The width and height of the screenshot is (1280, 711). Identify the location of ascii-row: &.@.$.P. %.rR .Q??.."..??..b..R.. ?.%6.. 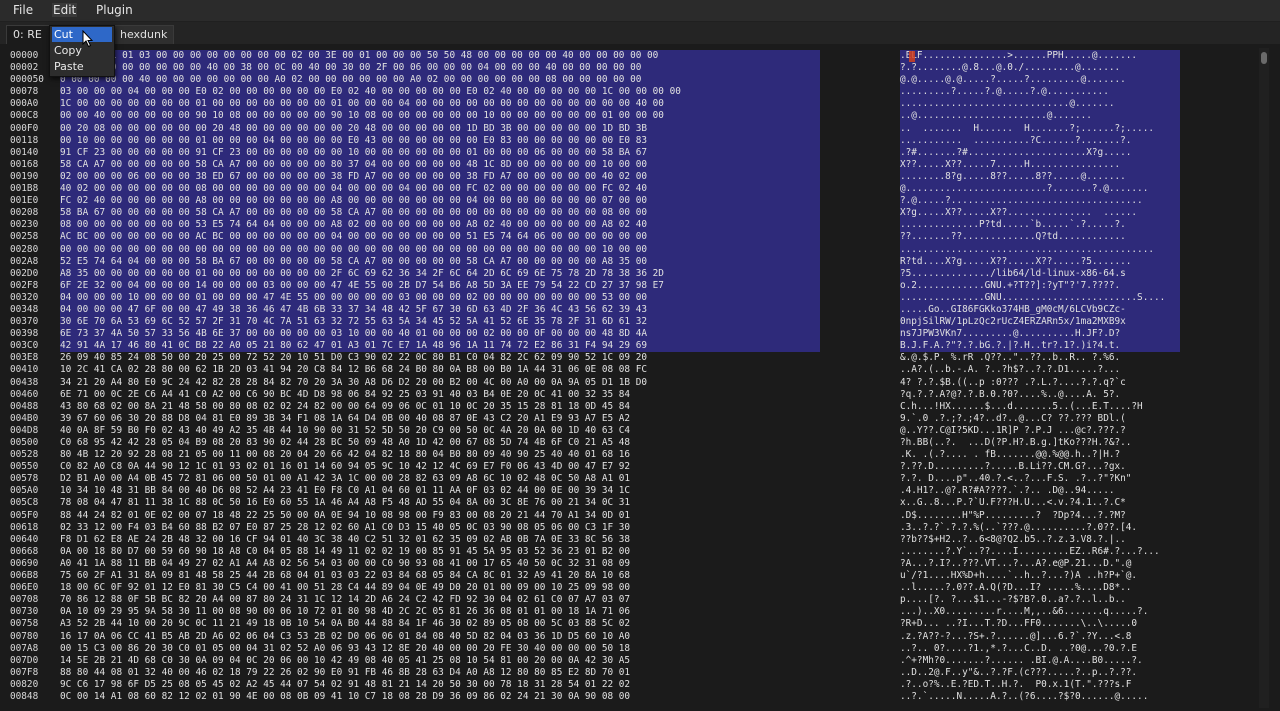
(1010, 358).